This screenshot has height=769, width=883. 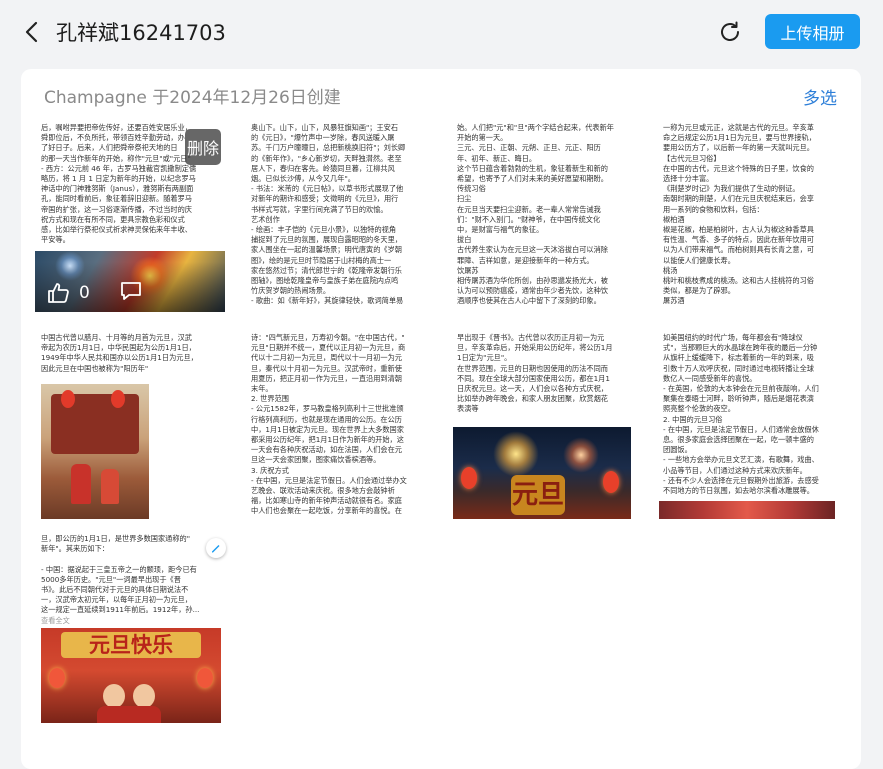 What do you see at coordinates (738, 368) in the screenshot?
I see `document-line: 引数十万人欢呼庆祝，同时通过电视转播让全球` at bounding box center [738, 368].